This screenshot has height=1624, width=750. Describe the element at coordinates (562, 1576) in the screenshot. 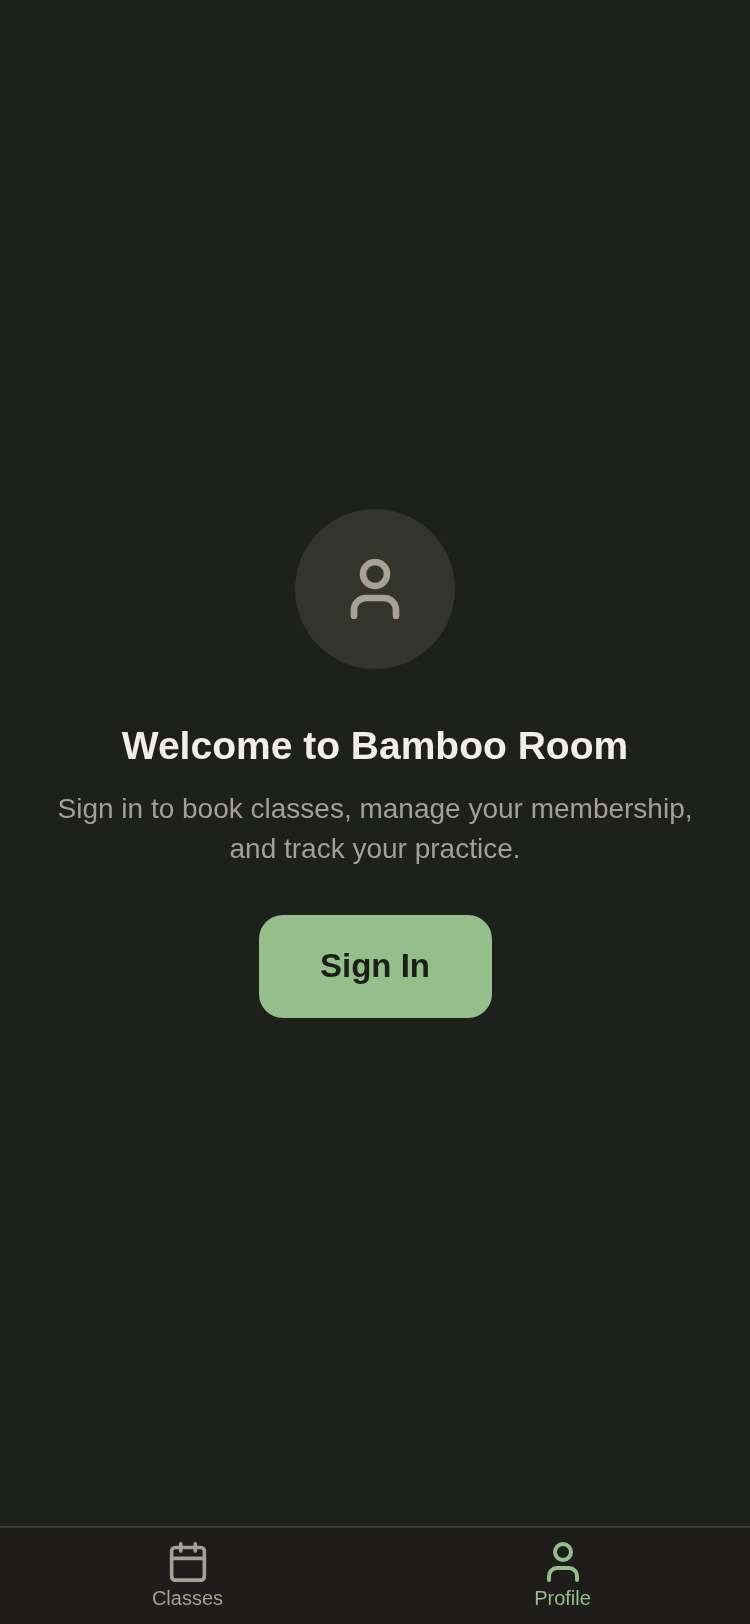

I see `tab-bar-item: Profile` at that location.